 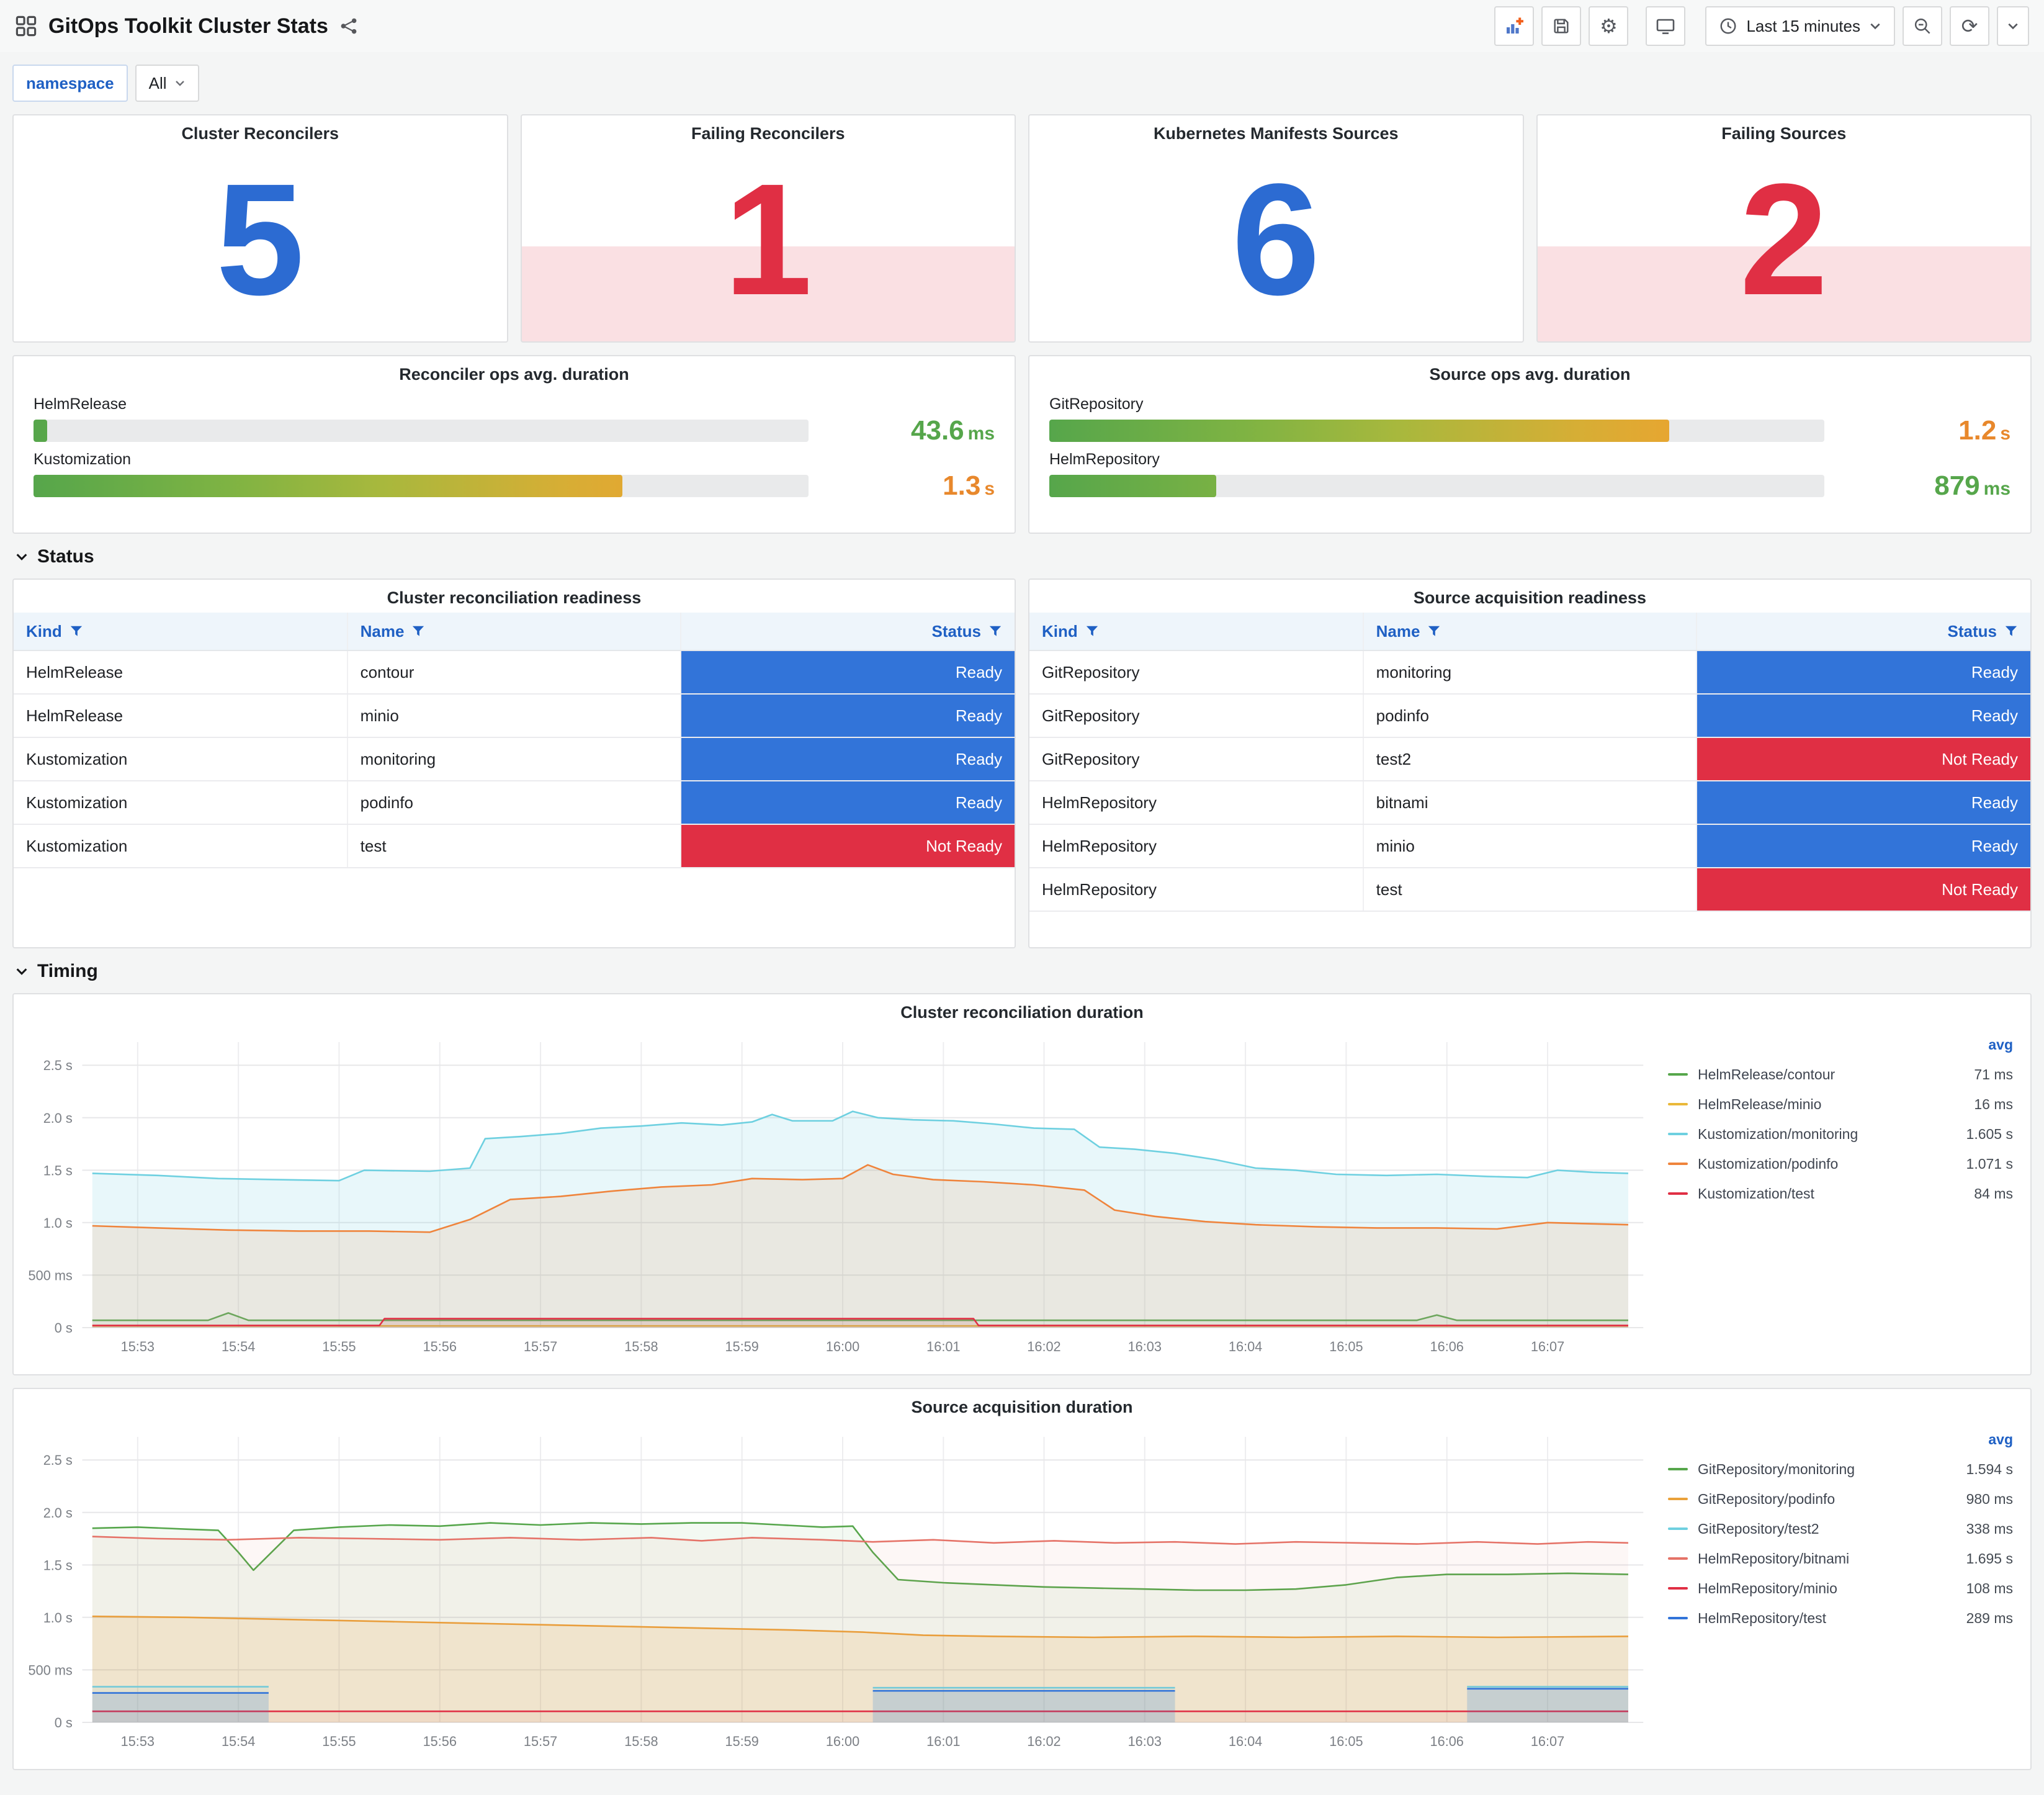 What do you see at coordinates (1529, 596) in the screenshot?
I see `panel-title: Source acquisition readiness` at bounding box center [1529, 596].